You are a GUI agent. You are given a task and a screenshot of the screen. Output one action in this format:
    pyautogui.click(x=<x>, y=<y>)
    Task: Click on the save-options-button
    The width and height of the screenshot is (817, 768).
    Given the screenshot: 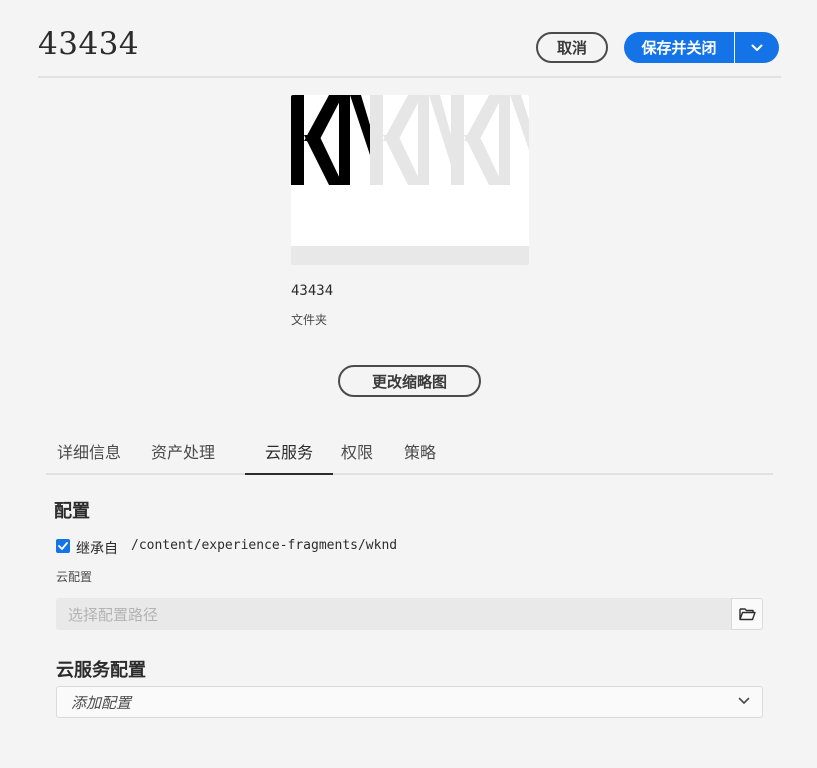 What is the action you would take?
    pyautogui.click(x=756, y=47)
    